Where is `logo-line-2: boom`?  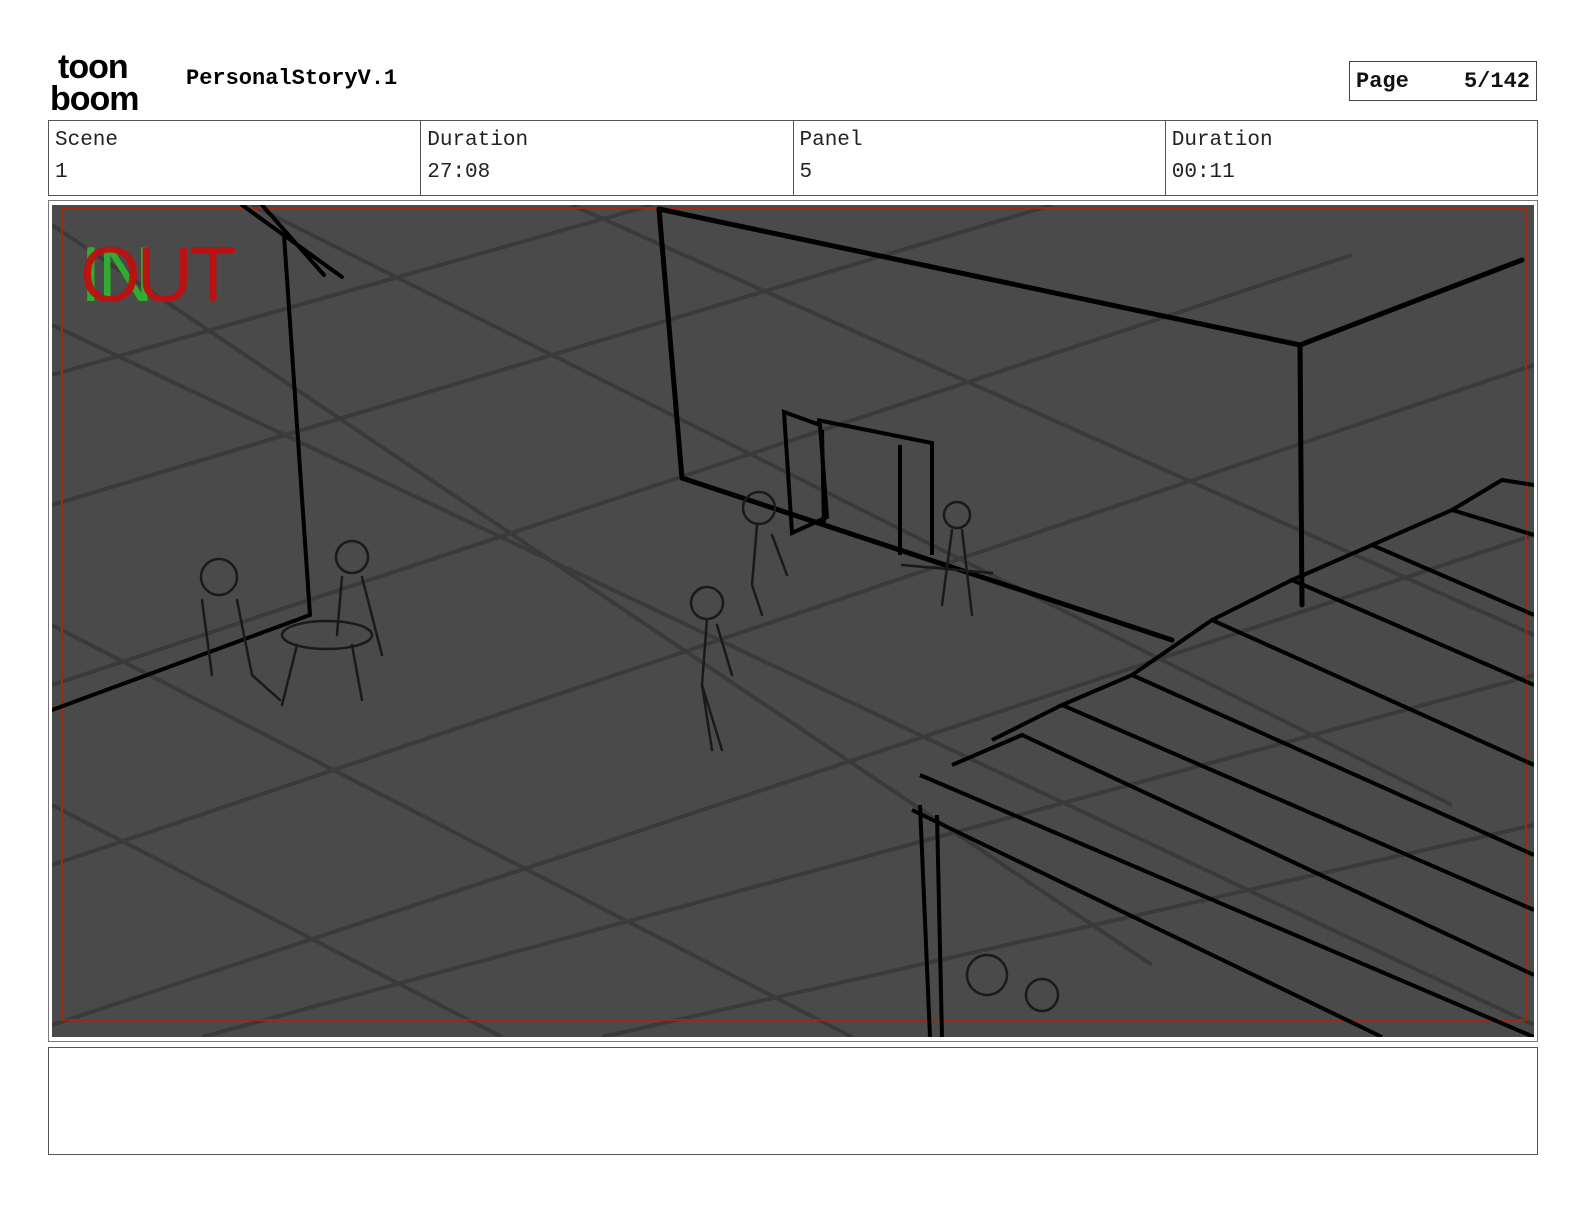 logo-line-2: boom is located at coordinates (94, 96).